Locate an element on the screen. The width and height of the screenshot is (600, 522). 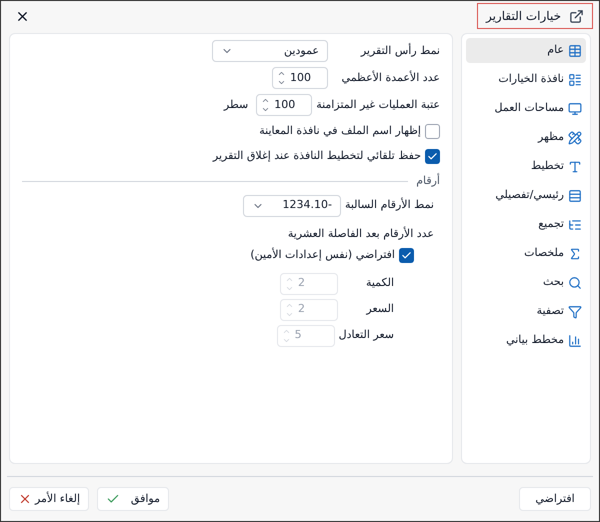
sidebar-item: تخطيط is located at coordinates (526, 166).